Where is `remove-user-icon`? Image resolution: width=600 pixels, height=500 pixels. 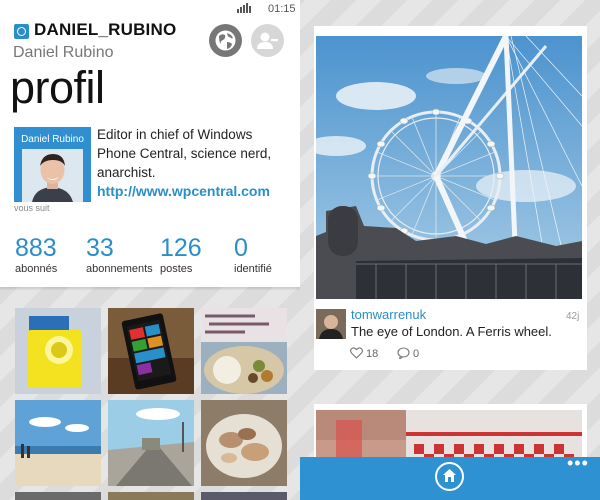
remove-user-icon is located at coordinates (267, 40).